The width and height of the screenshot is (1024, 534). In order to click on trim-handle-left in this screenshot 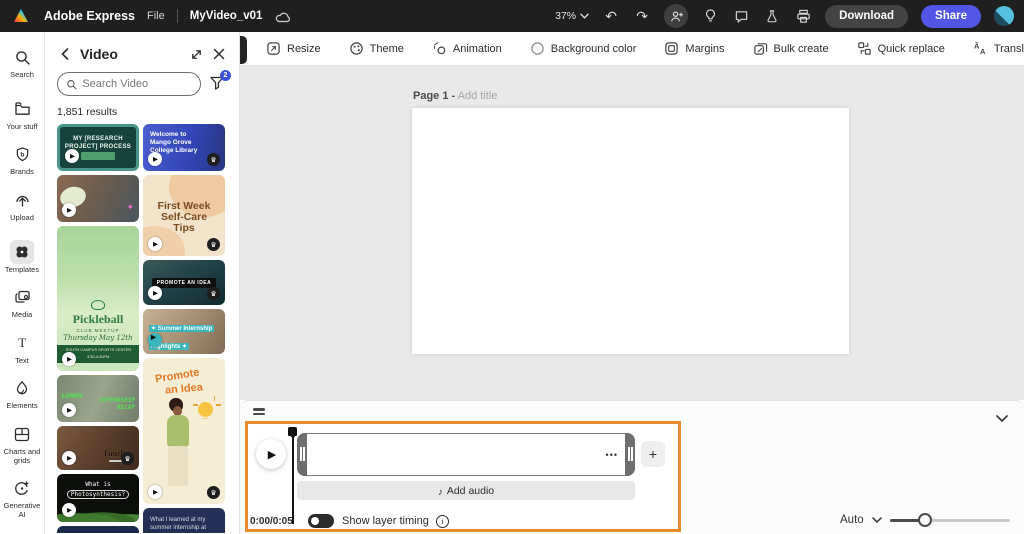, I will do `click(302, 454)`.